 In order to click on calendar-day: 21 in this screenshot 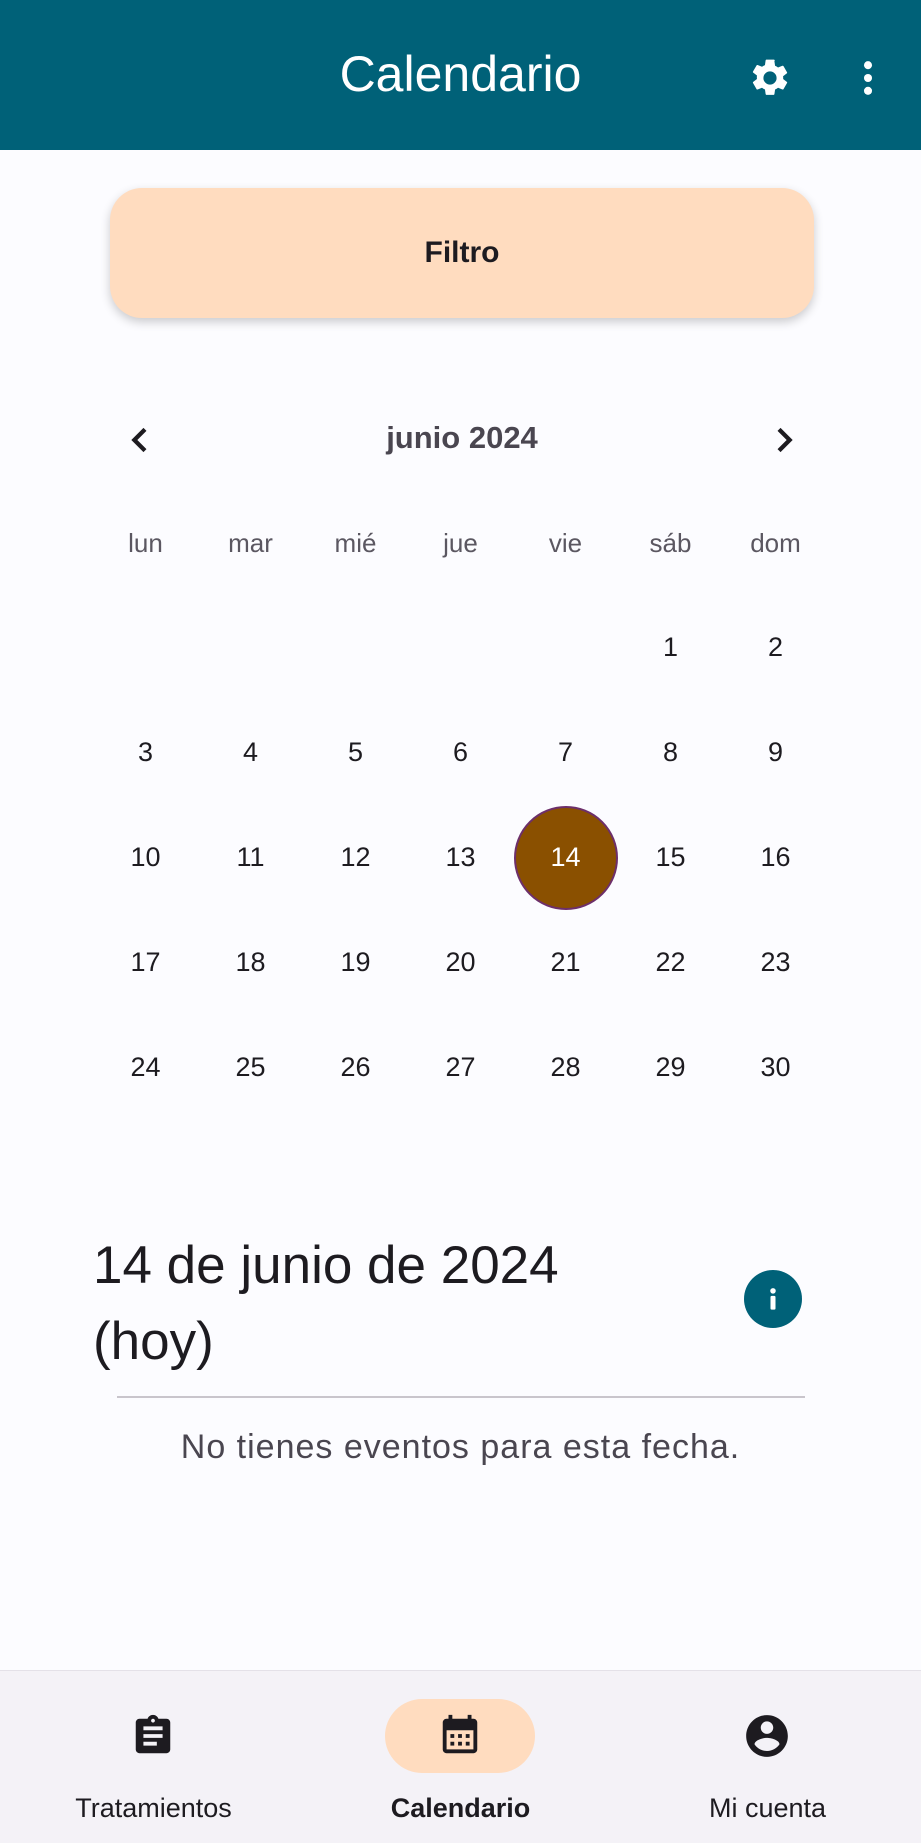, I will do `click(565, 962)`.